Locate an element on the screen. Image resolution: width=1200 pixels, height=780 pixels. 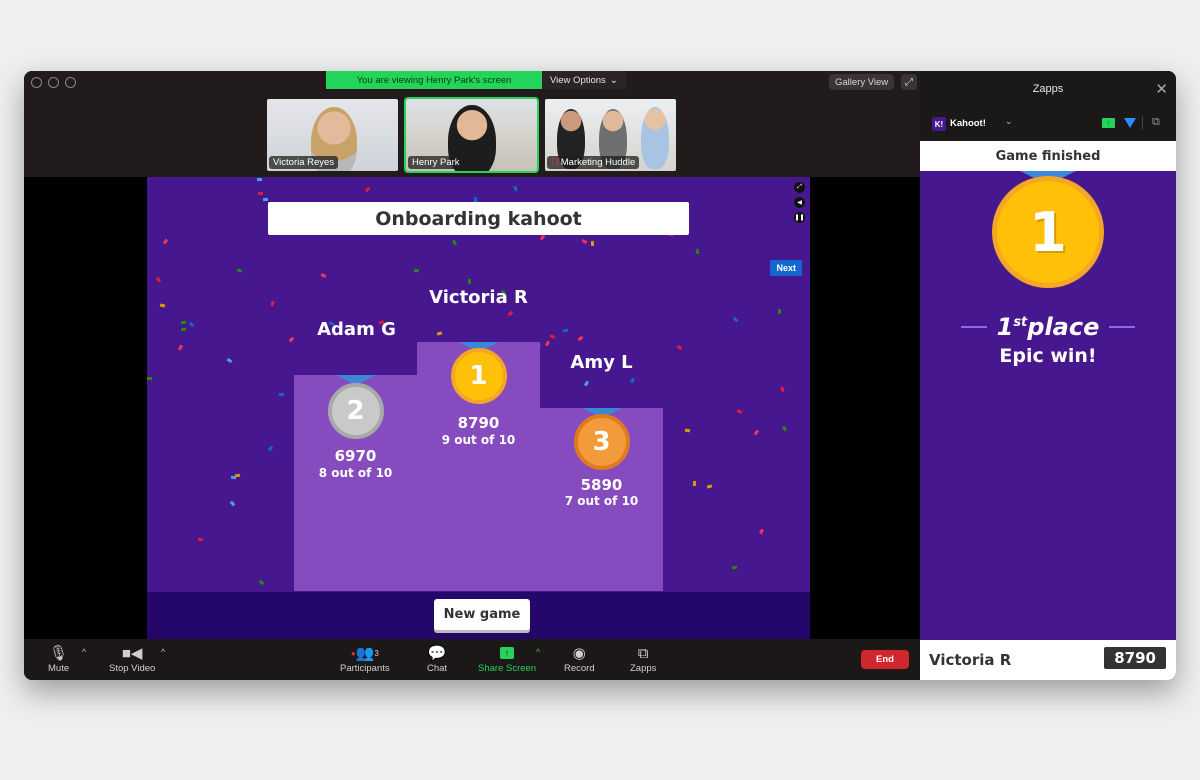
podium-score: 8790 is located at coordinates (478, 423).